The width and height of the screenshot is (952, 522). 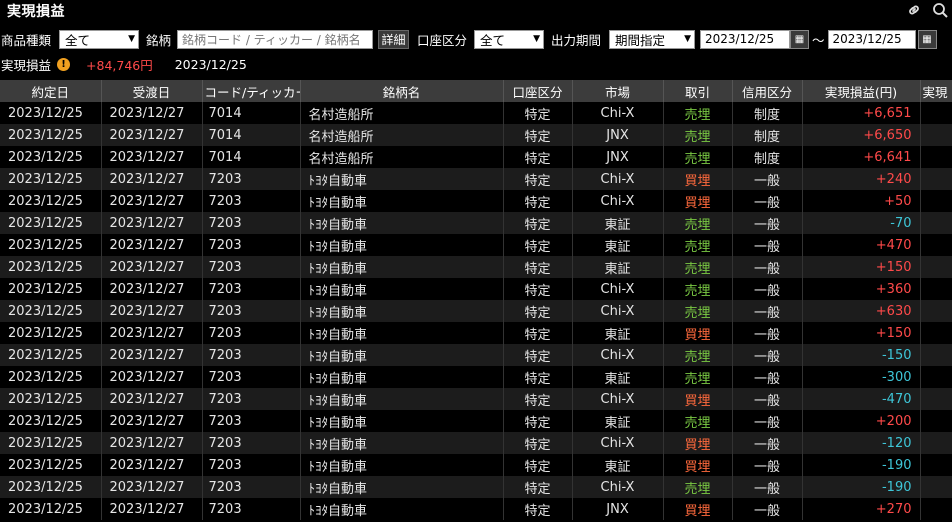 What do you see at coordinates (64, 64) in the screenshot?
I see `warning-icon: !` at bounding box center [64, 64].